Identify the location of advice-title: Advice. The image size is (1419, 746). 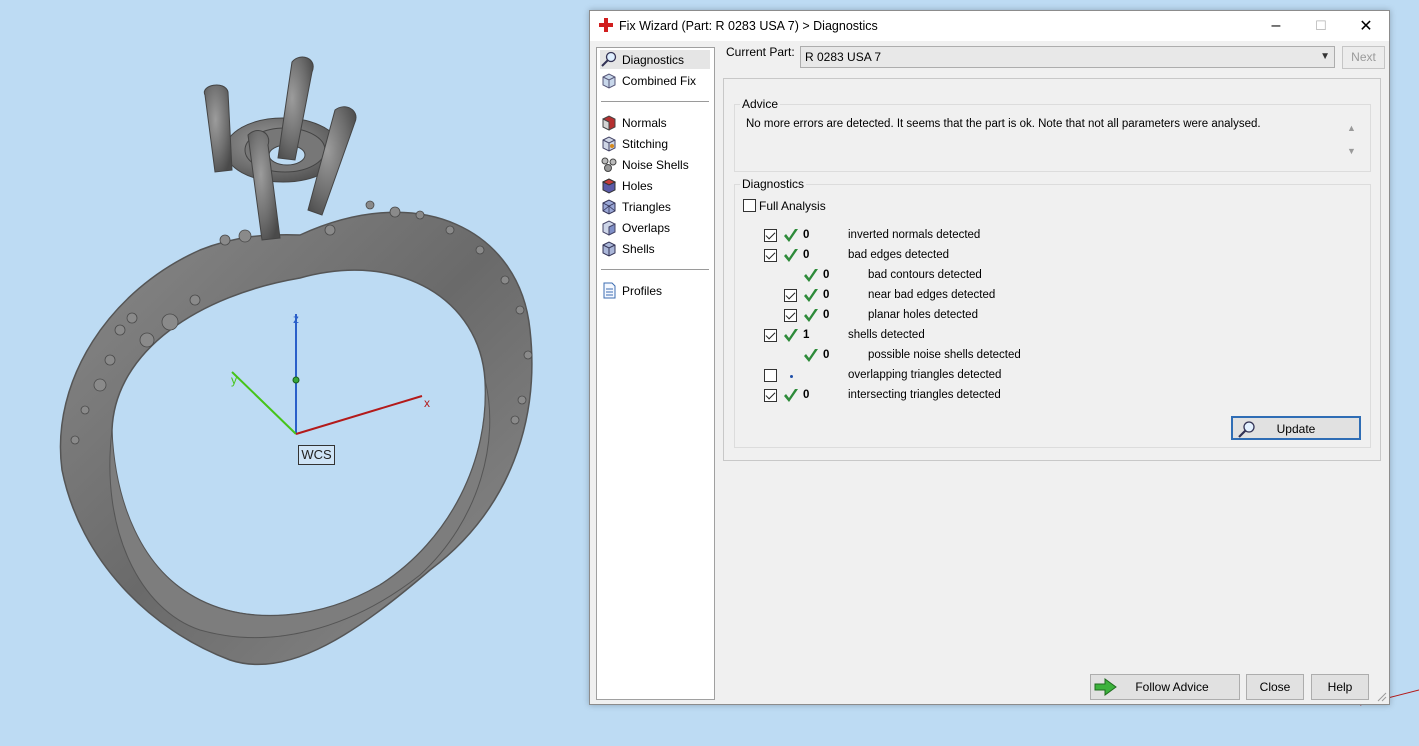
(760, 104).